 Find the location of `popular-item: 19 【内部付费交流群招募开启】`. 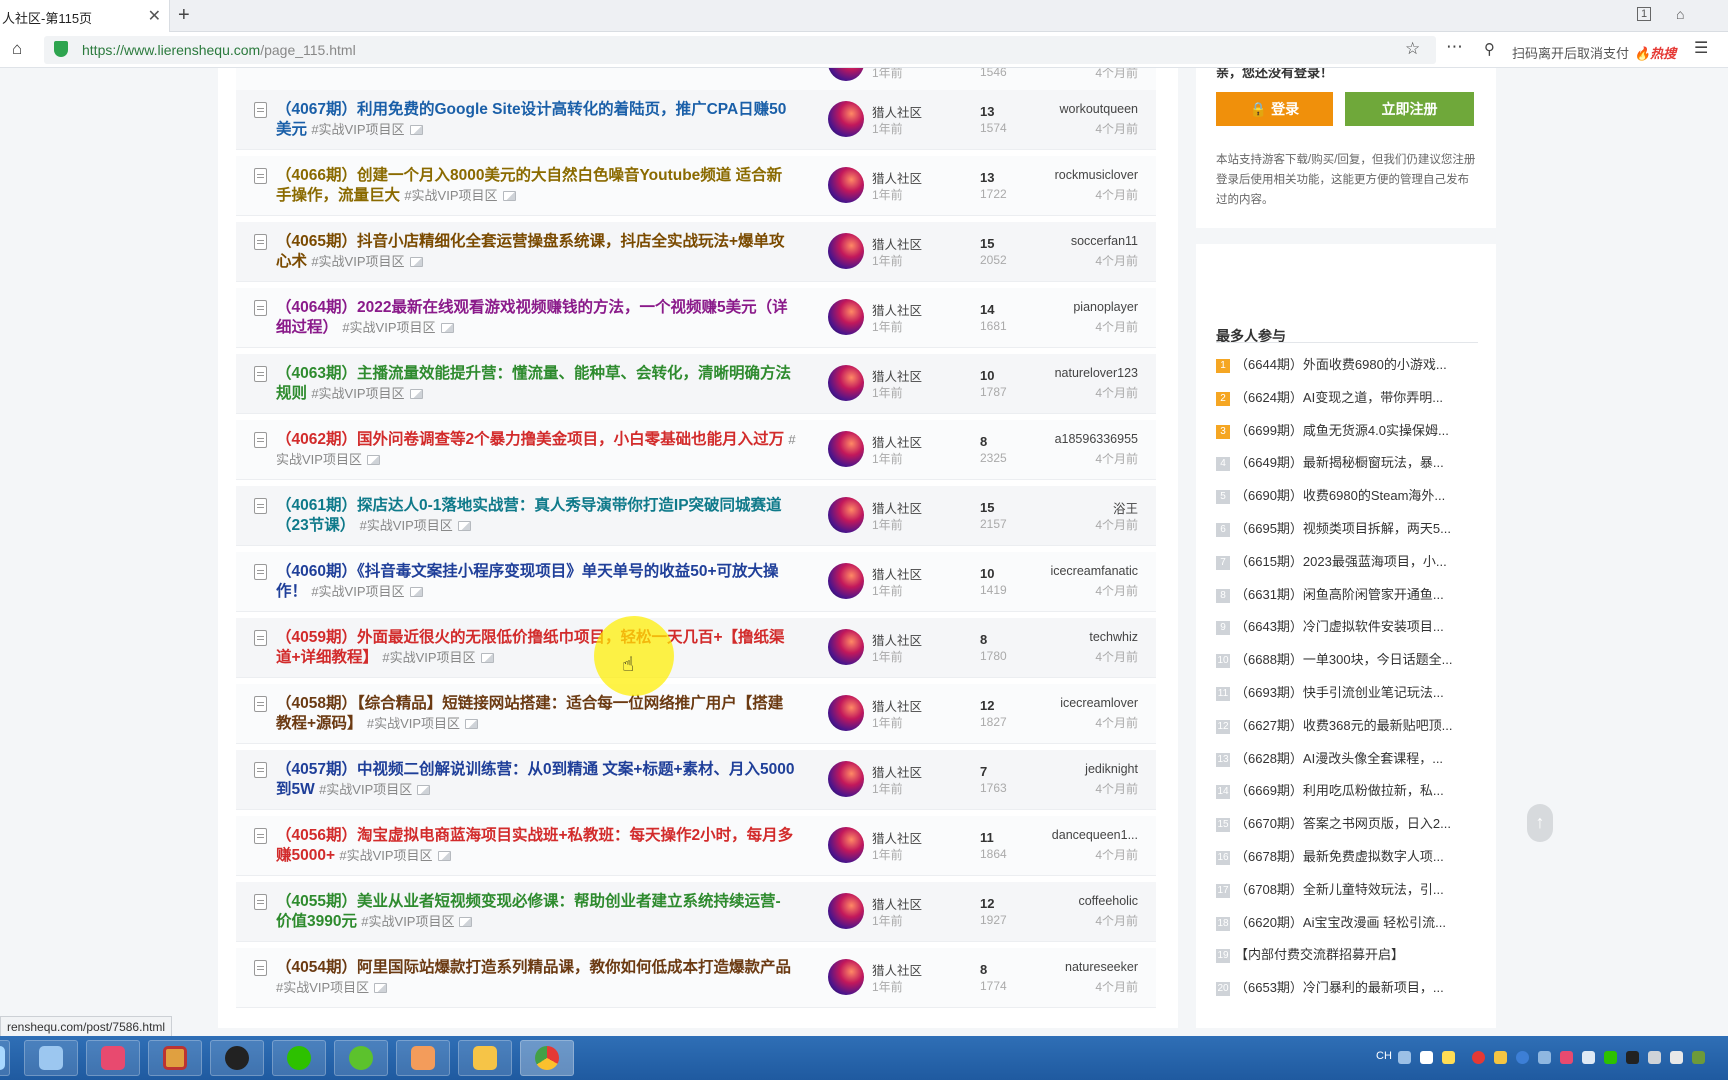

popular-item: 19 【内部付费交流群招募开启】 is located at coordinates (1347, 955).